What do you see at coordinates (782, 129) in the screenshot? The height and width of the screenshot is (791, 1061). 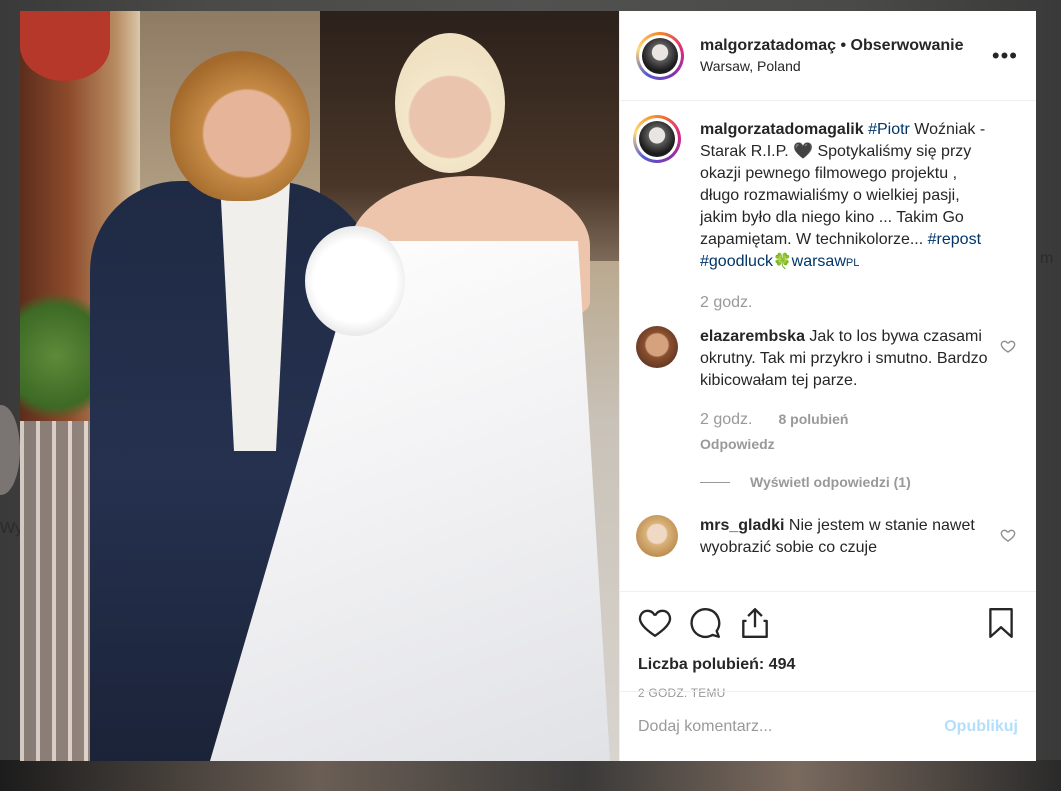 I see `caption-username: malgorzatadomagalik` at bounding box center [782, 129].